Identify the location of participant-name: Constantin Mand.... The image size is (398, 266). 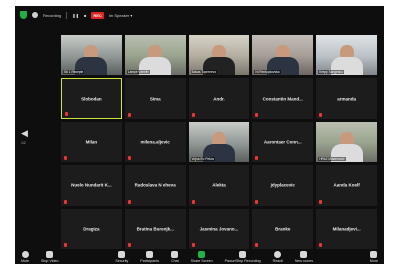
(282, 99).